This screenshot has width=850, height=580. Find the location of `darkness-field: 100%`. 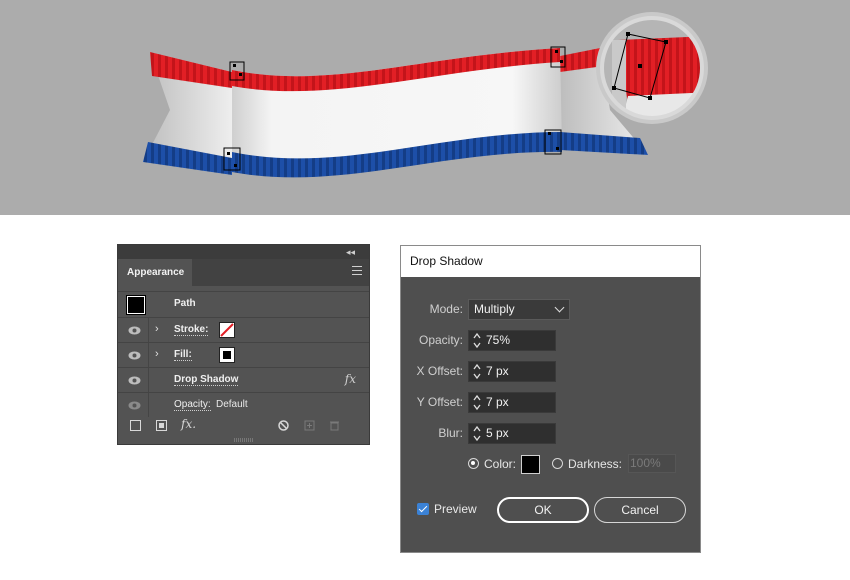

darkness-field: 100% is located at coordinates (652, 463).